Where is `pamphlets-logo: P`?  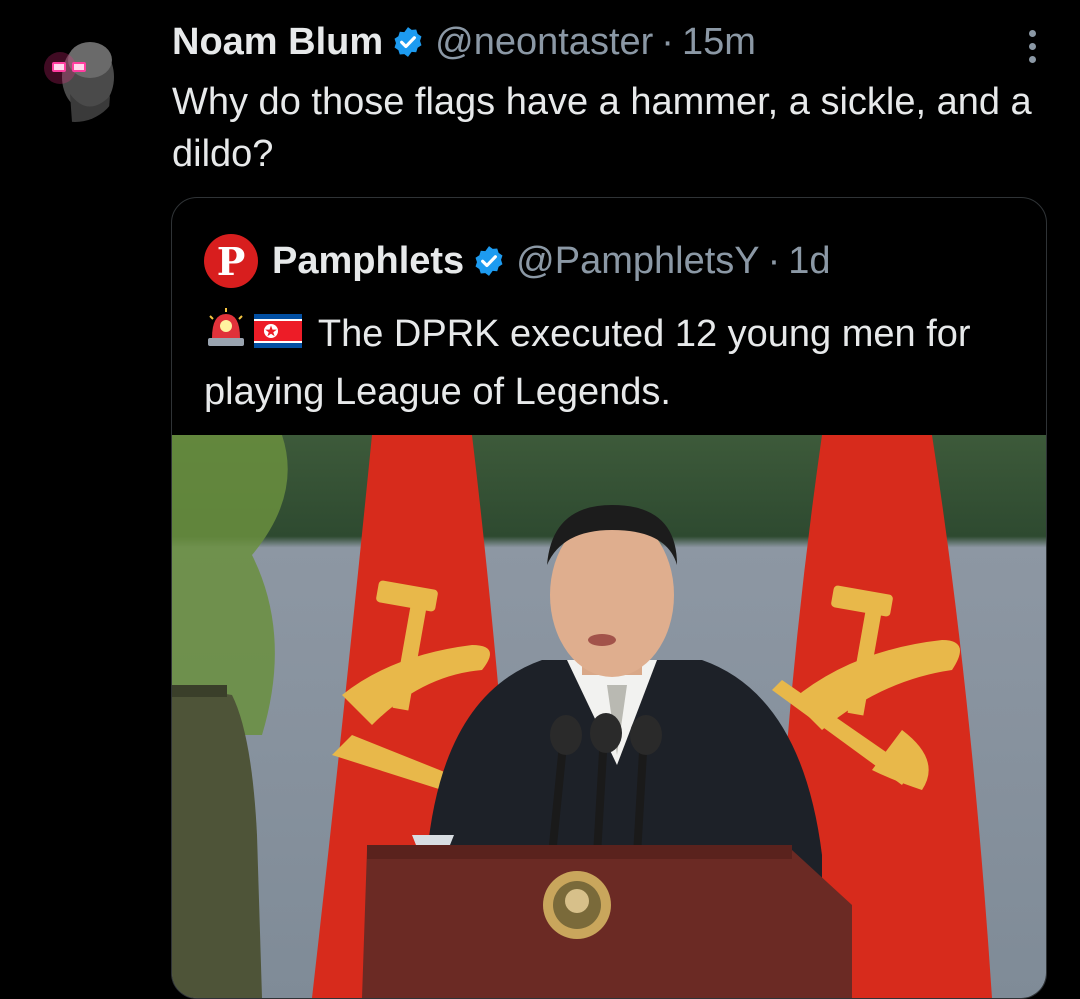 pamphlets-logo: P is located at coordinates (231, 261).